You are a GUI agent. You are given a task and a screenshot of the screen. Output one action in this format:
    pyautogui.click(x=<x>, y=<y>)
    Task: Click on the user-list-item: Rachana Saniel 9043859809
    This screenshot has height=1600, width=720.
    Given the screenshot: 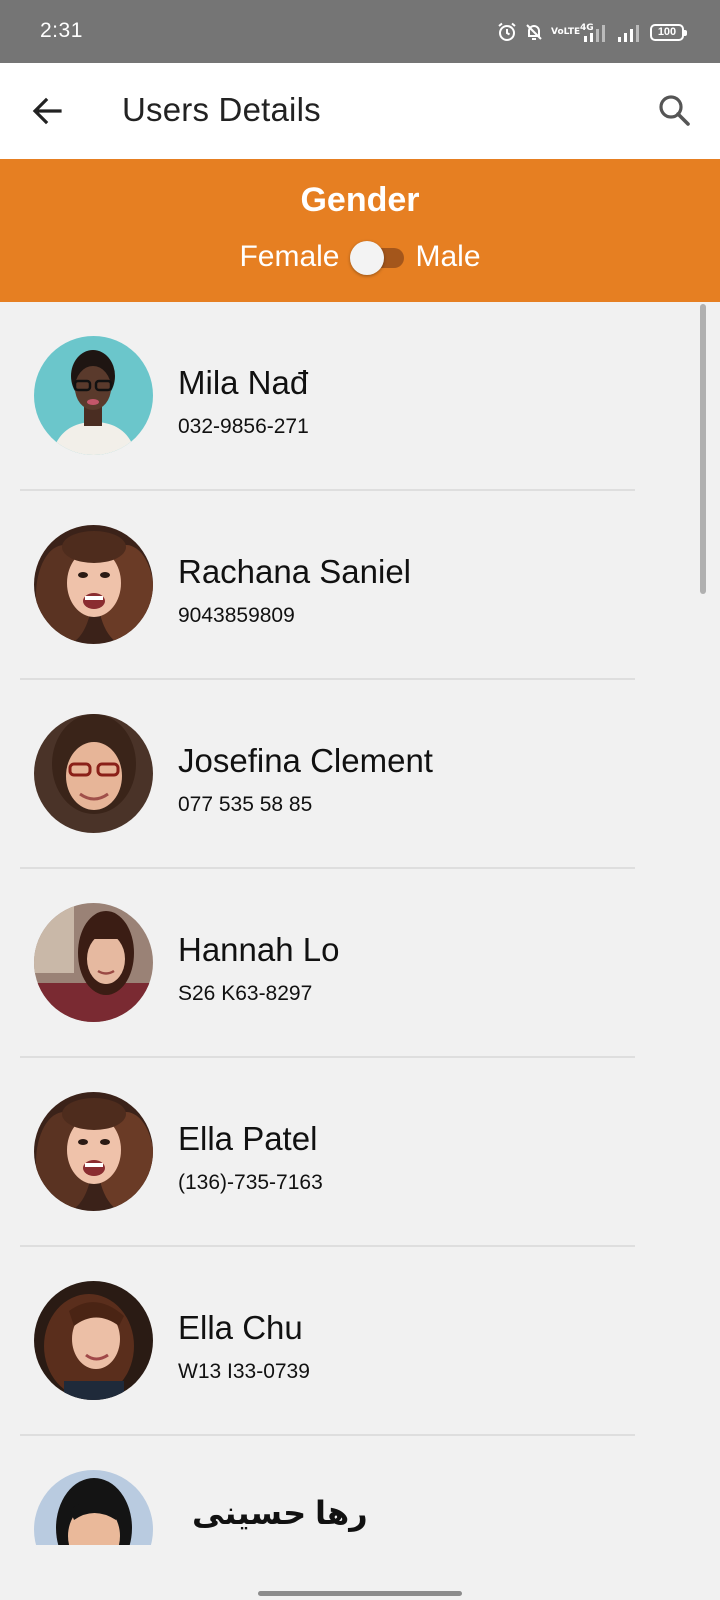 What is the action you would take?
    pyautogui.click(x=360, y=585)
    